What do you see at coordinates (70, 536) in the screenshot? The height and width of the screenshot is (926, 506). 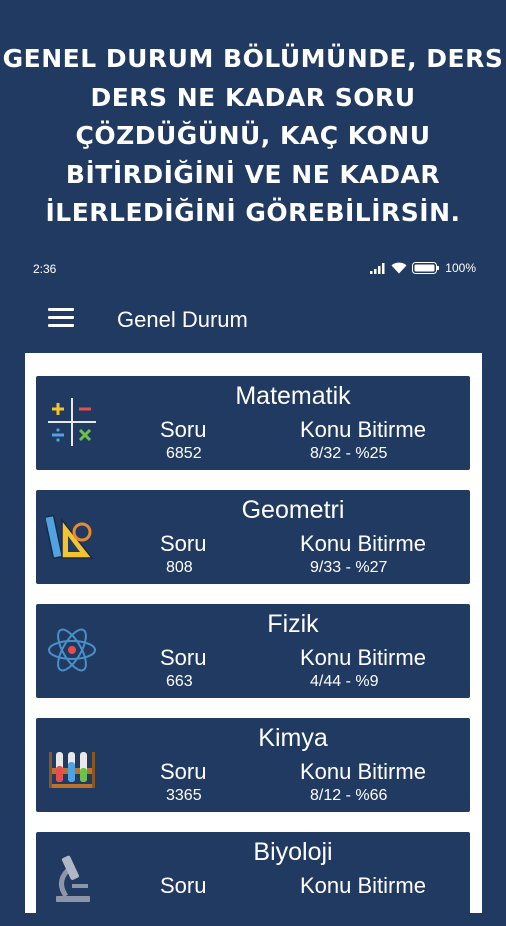 I see `ruler-triangle-icon` at bounding box center [70, 536].